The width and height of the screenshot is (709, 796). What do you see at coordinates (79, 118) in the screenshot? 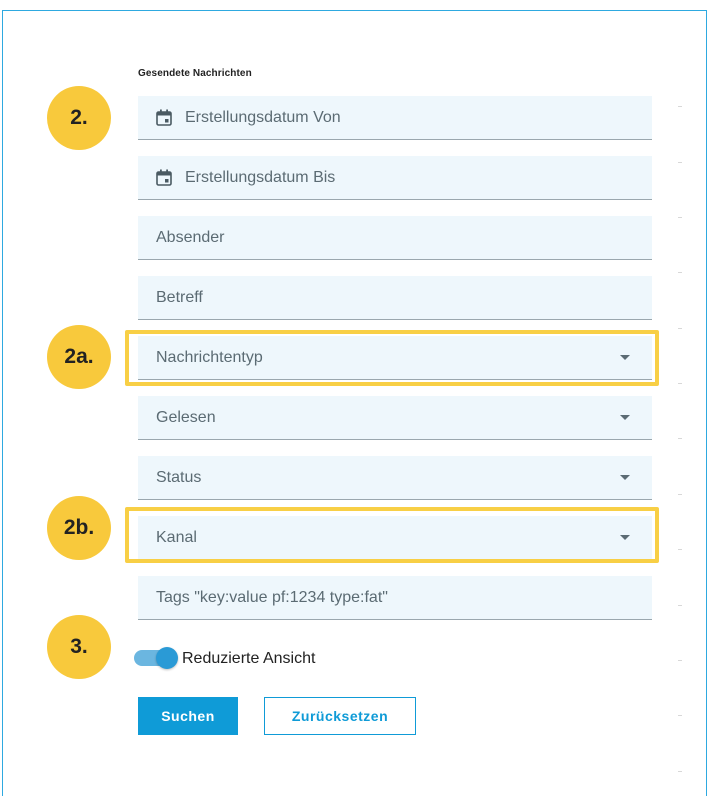
I see `step-badge-2: 2.` at bounding box center [79, 118].